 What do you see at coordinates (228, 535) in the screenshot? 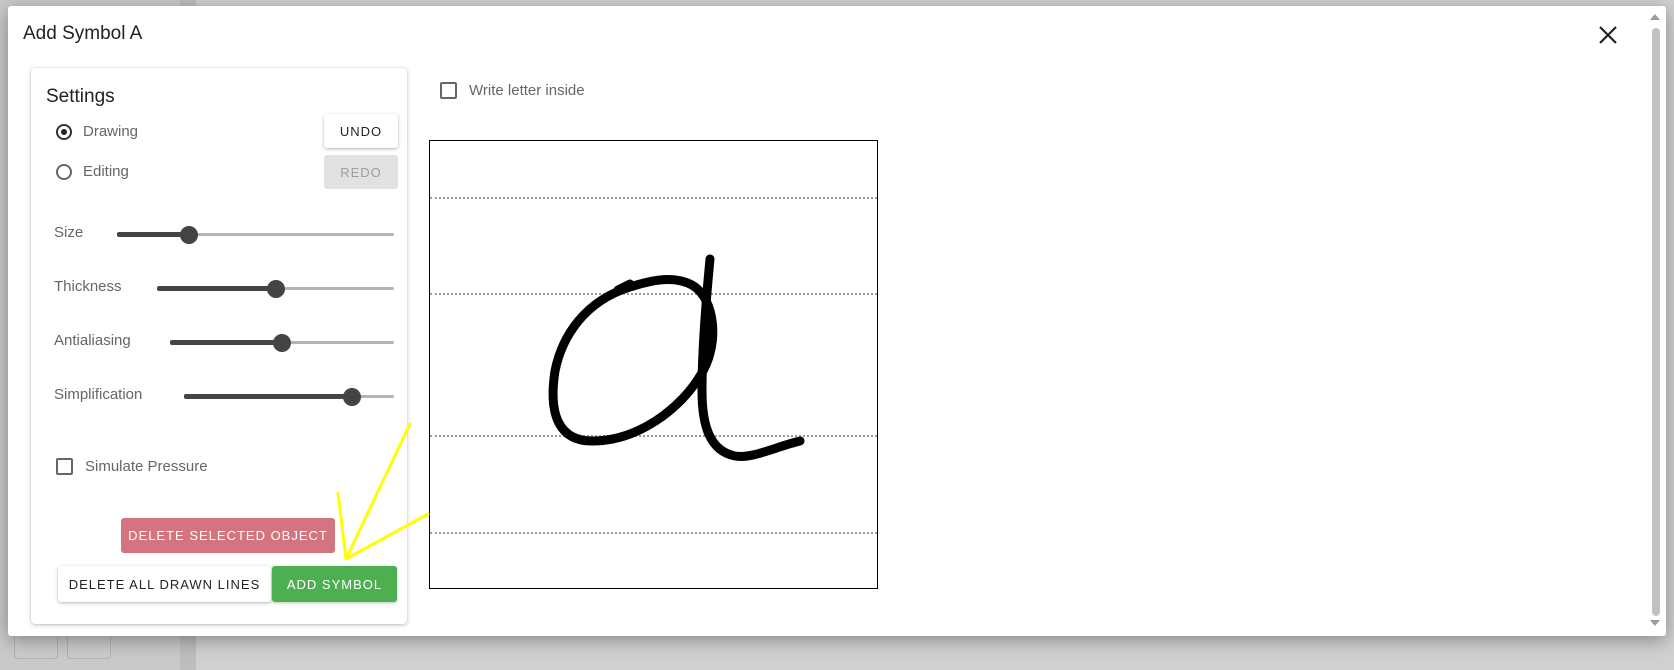
I see `delete-selected-object-button: DELETE SELECTED OBJECT` at bounding box center [228, 535].